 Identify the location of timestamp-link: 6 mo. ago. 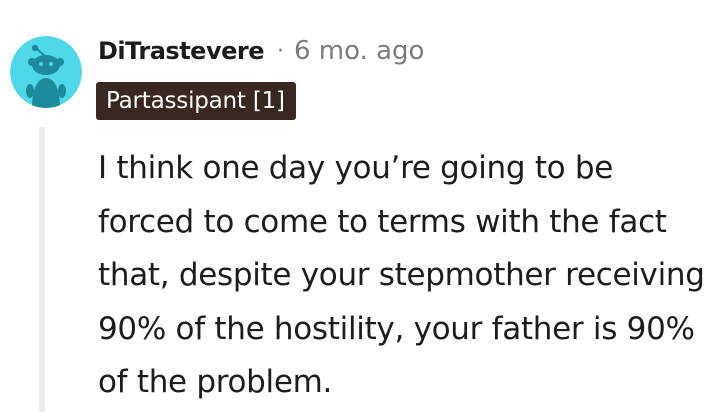
(359, 51).